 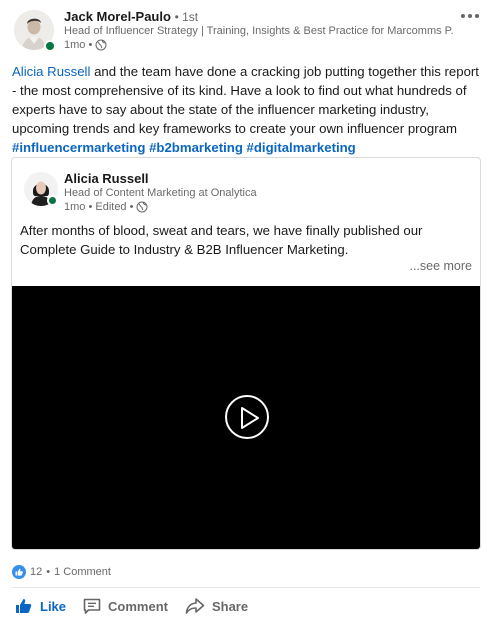 I want to click on social-counts: 12 • 1 Comment, so click(x=61, y=572).